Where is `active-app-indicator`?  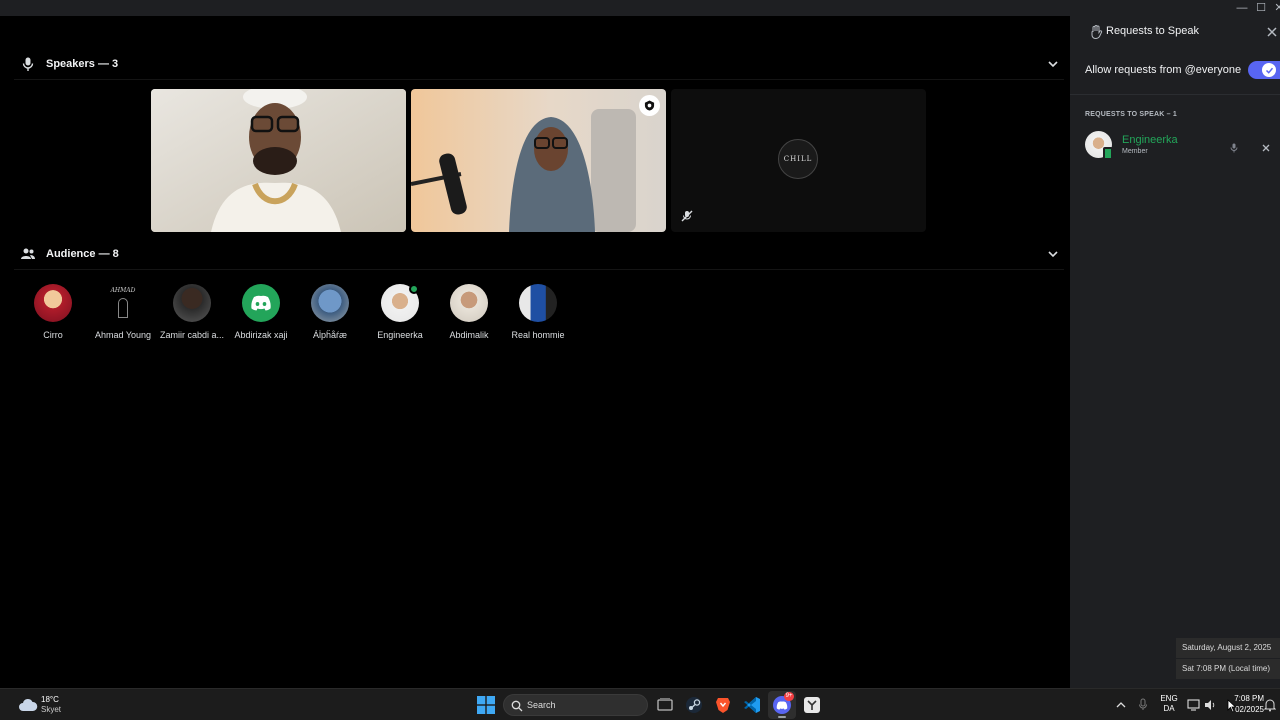 active-app-indicator is located at coordinates (782, 717).